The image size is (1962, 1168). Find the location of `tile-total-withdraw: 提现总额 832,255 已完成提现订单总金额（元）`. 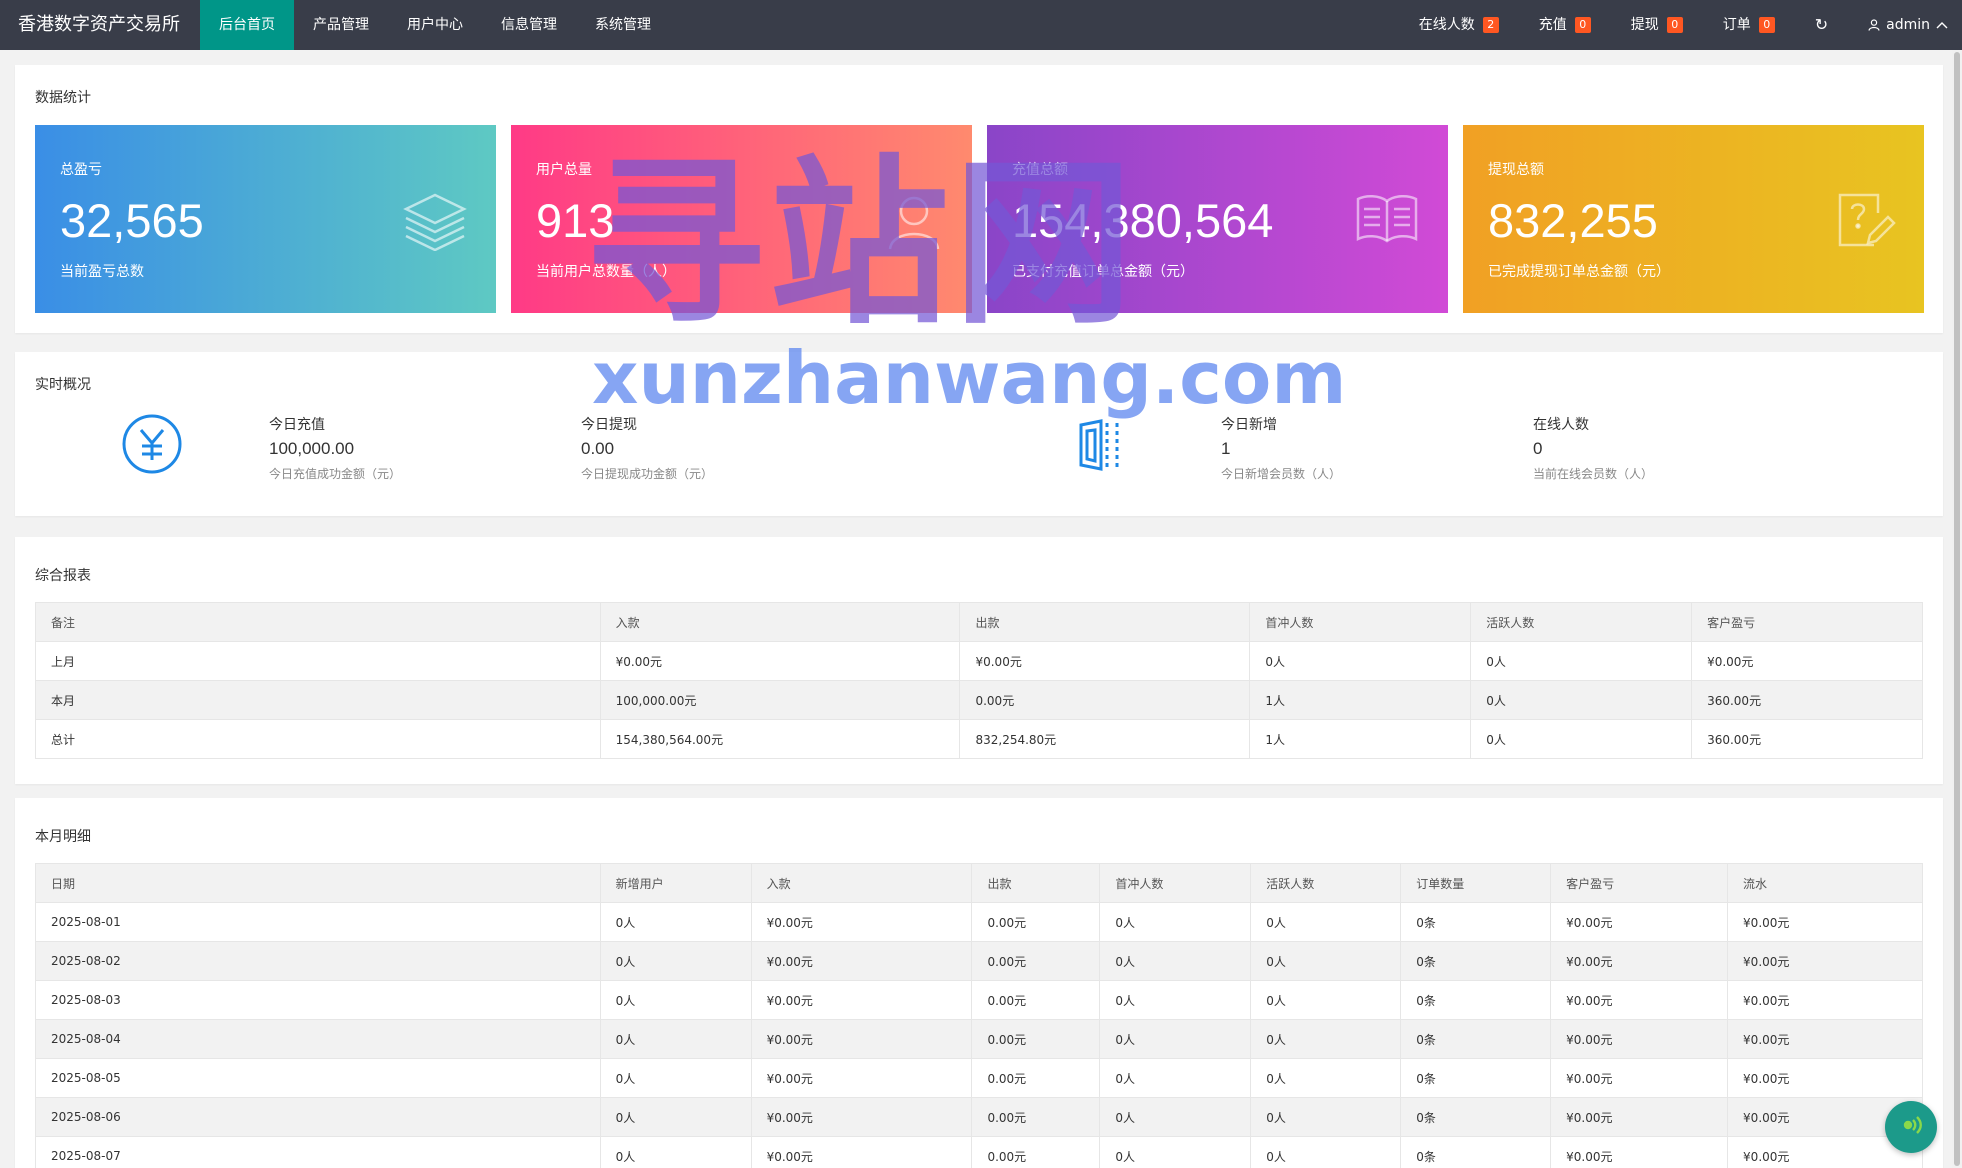

tile-total-withdraw: 提现总额 832,255 已完成提现订单总金额（元） is located at coordinates (1693, 219).